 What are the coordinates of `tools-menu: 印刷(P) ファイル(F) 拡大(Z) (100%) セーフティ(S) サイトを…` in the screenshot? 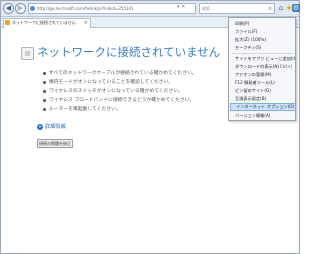 It's located at (262, 69).